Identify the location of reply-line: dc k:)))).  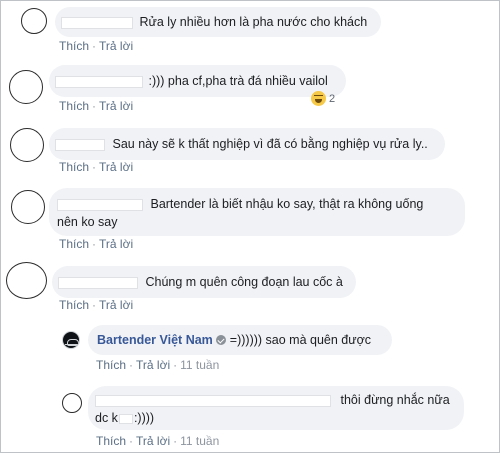
(279, 418).